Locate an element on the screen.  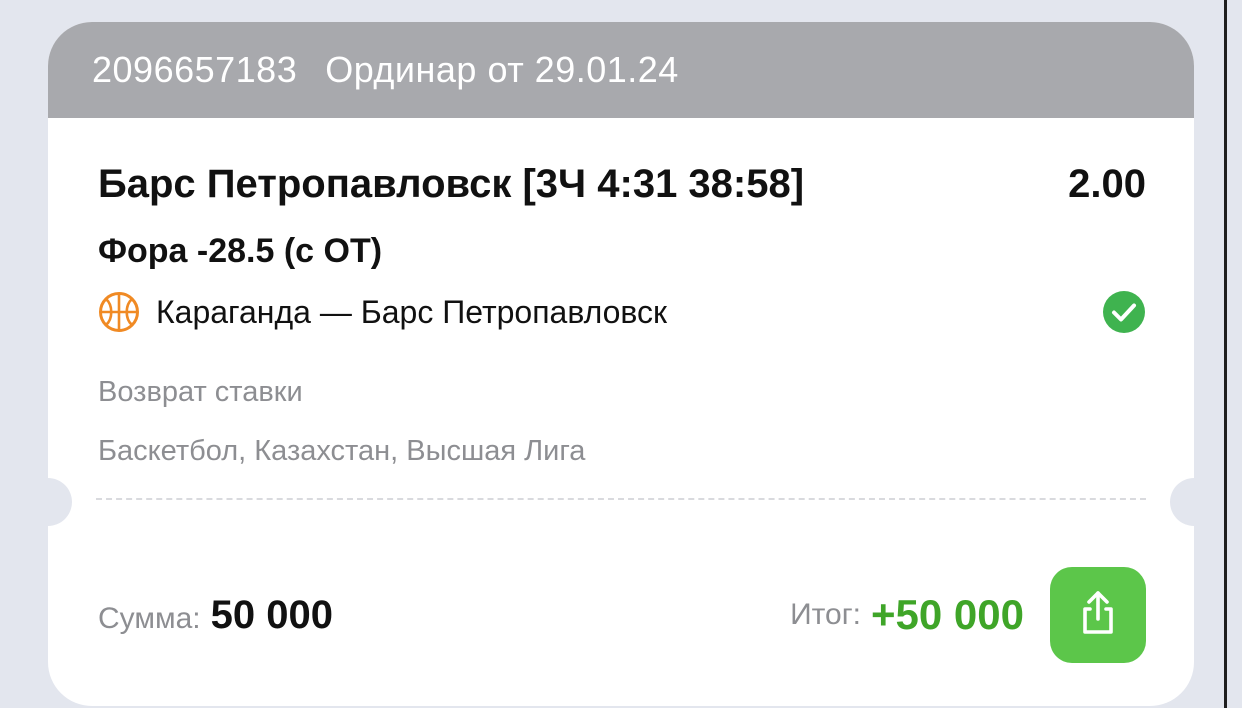
scrollbar-edge is located at coordinates (1233, 354).